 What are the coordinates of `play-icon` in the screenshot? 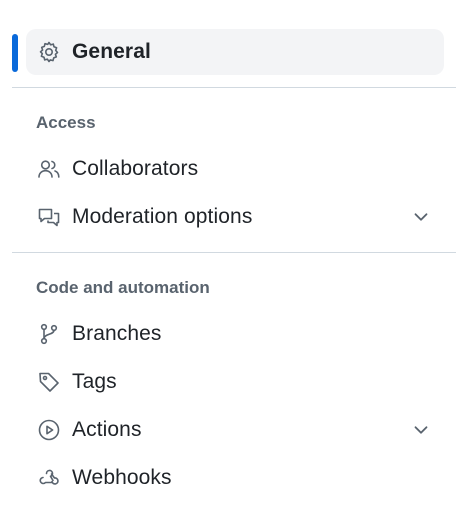 It's located at (49, 430).